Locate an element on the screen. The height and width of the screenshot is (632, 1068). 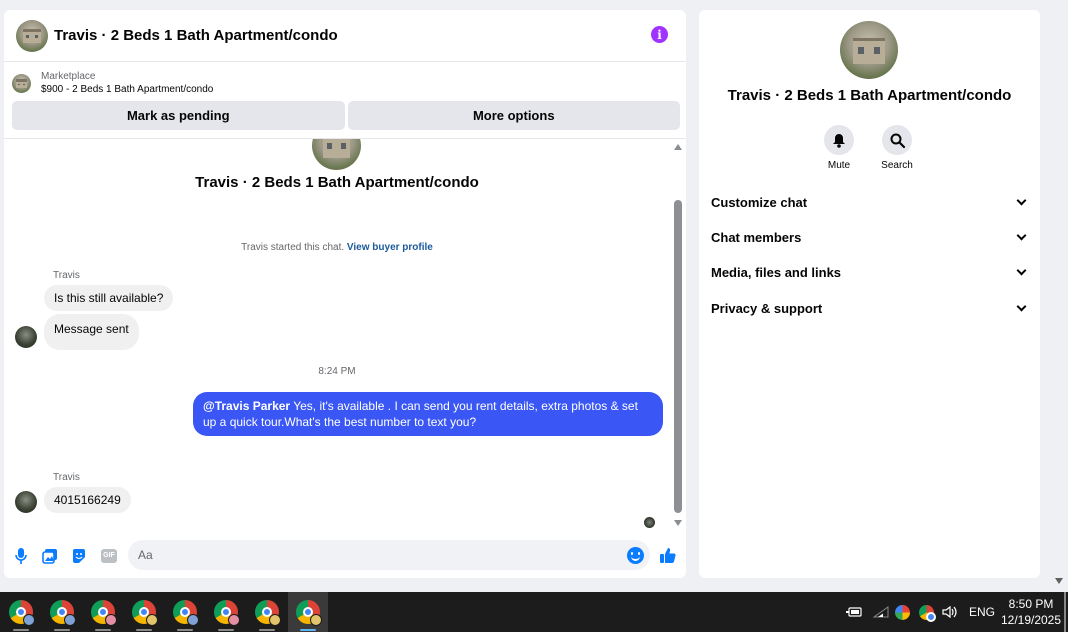
message-scrollbar is located at coordinates (678, 336).